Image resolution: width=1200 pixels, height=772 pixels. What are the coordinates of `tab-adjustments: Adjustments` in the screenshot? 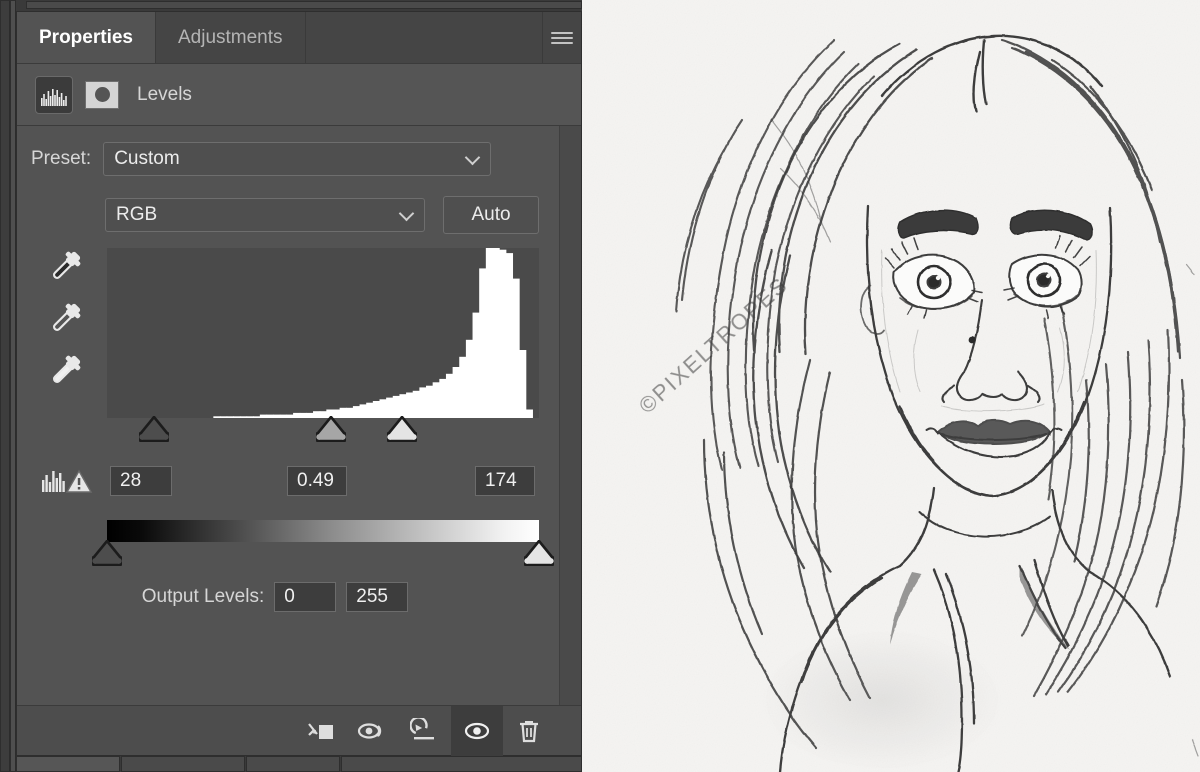 It's located at (230, 37).